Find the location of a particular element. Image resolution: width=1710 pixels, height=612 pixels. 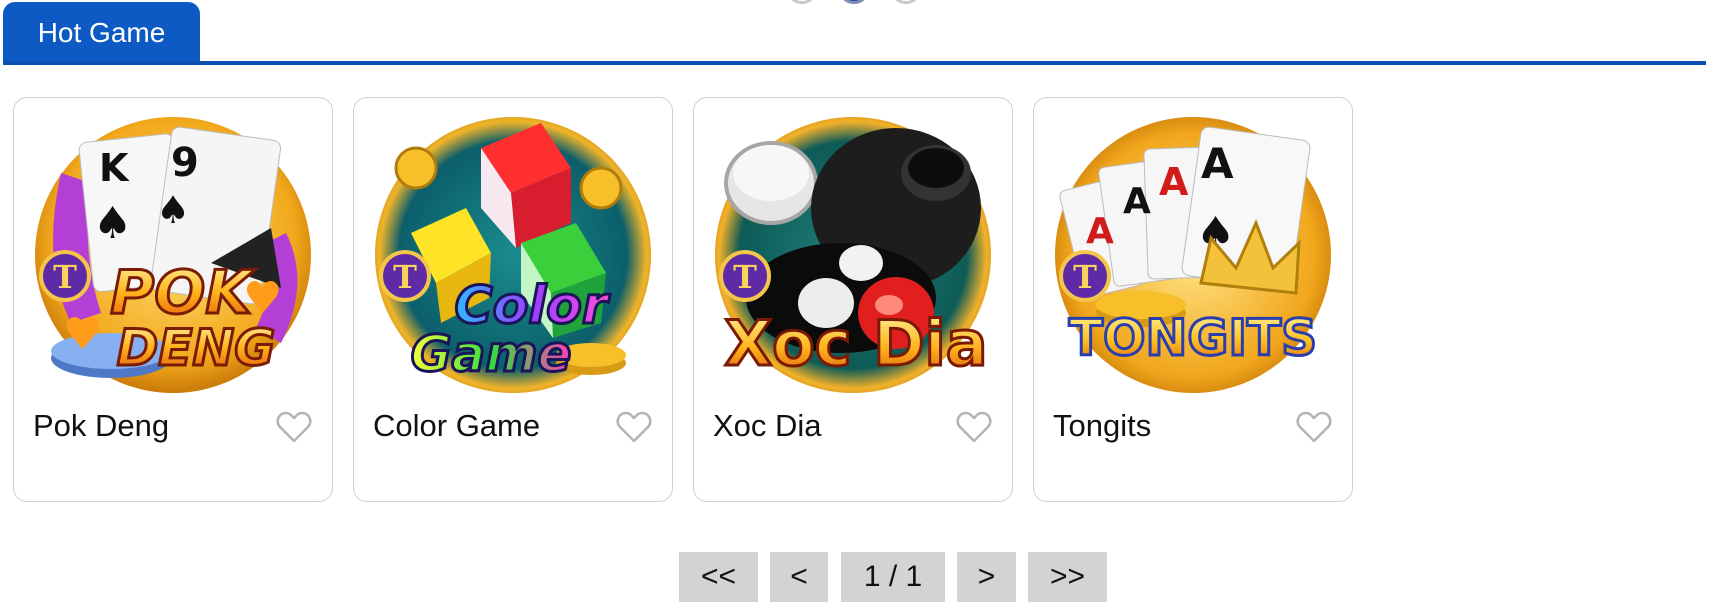

section-tab-bar: Hot Game is located at coordinates (854, 33).